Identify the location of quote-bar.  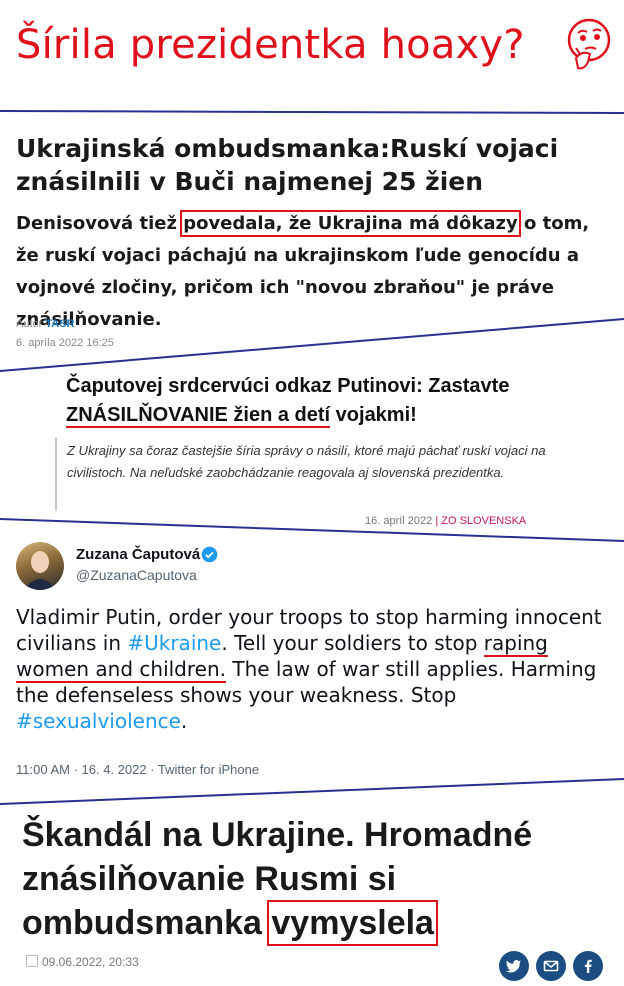
(56, 474).